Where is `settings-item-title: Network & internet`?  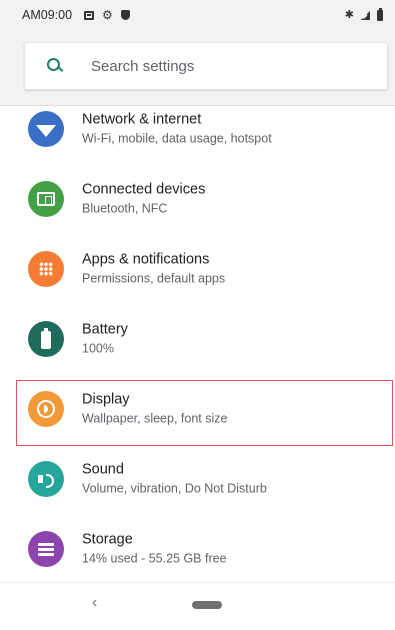
settings-item-title: Network & internet is located at coordinates (142, 119).